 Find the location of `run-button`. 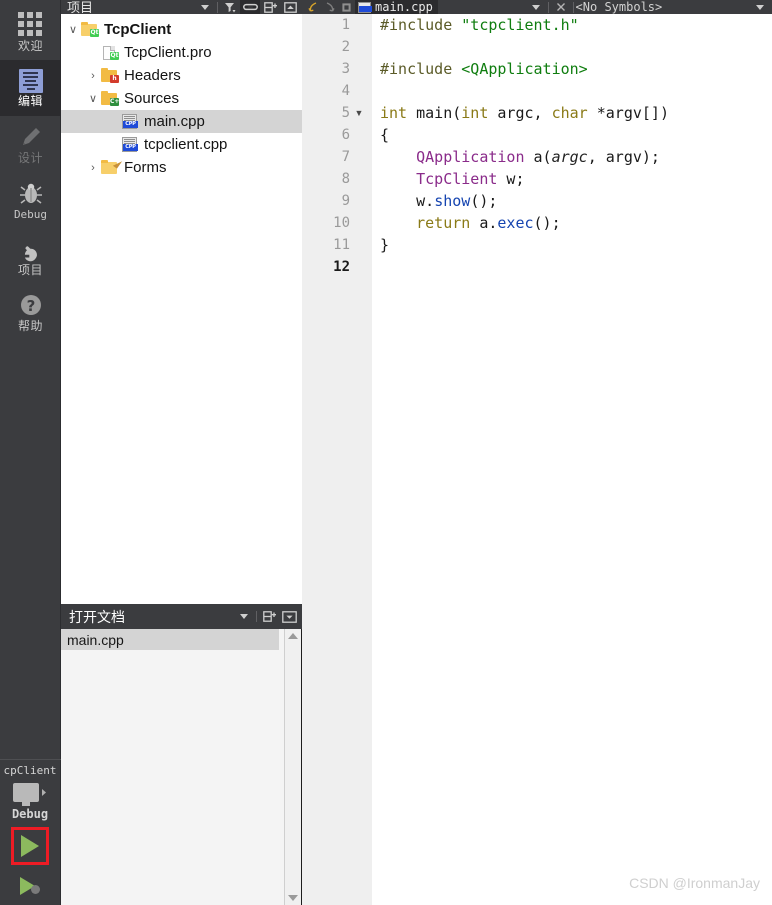

run-button is located at coordinates (30, 846).